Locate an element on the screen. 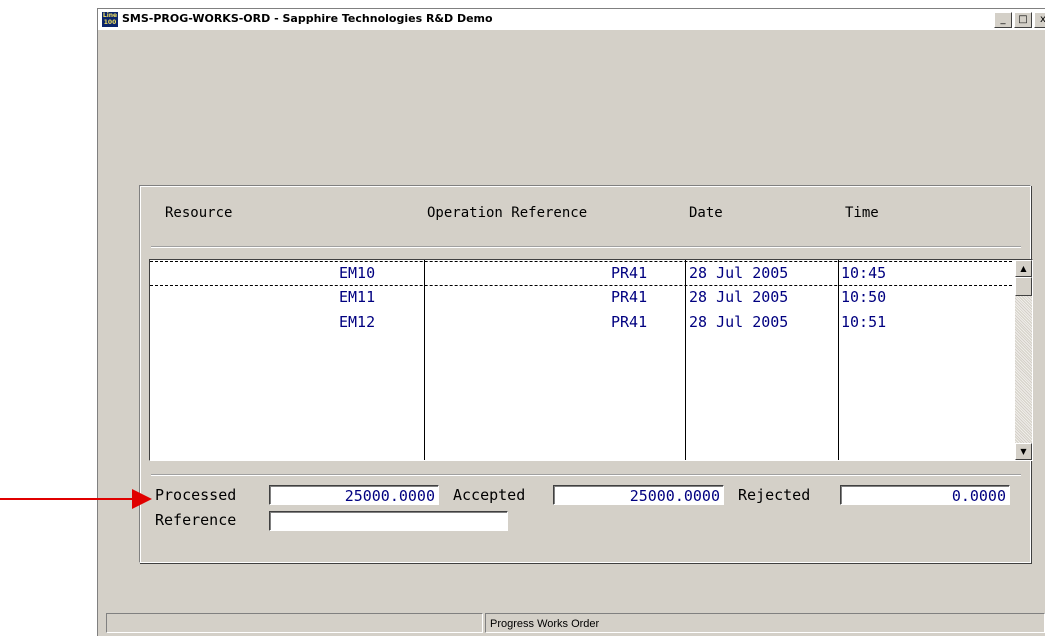 This screenshot has height=636, width=1045. table-row: EM12 PR41 28 Jul 2005 10:51 is located at coordinates (581, 323).